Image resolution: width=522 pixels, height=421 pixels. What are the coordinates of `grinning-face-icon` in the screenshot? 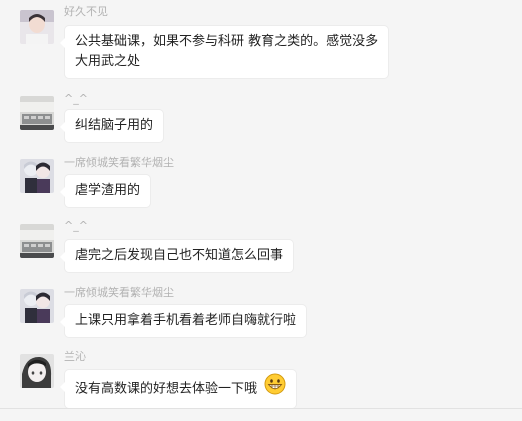 It's located at (275, 387).